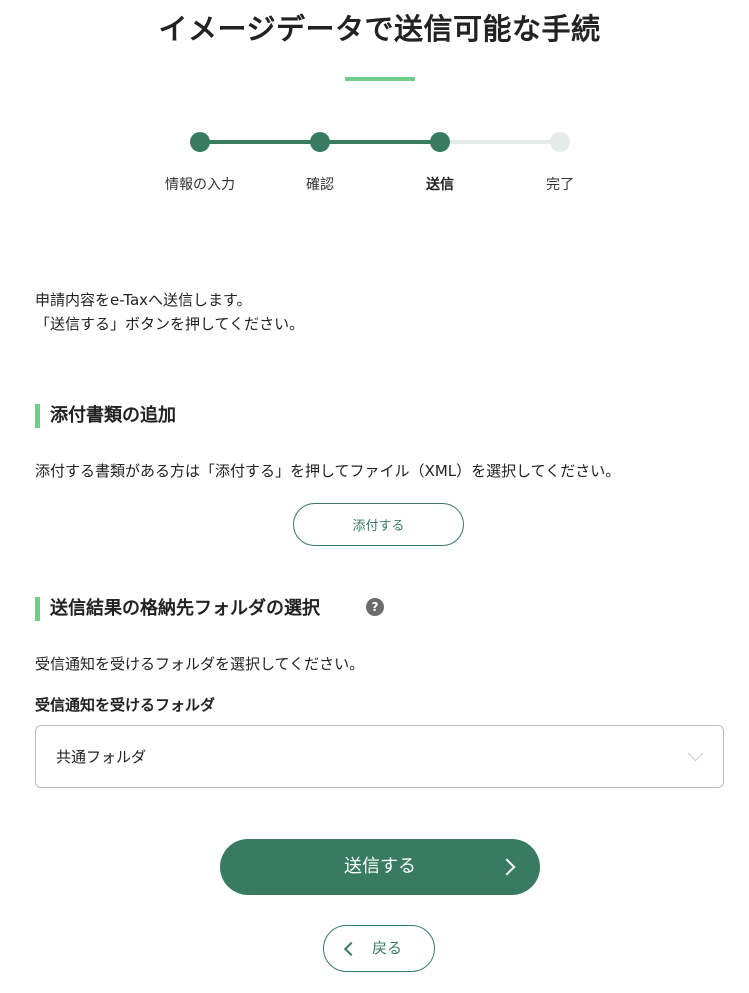  I want to click on step-label-confirm: 確認, so click(320, 185).